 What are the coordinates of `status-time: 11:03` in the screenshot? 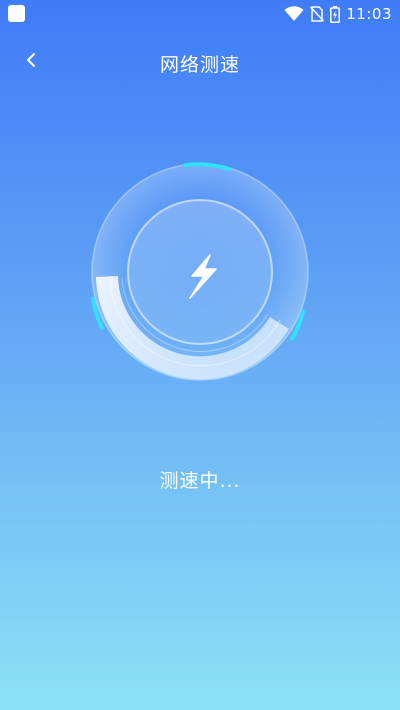 It's located at (369, 14).